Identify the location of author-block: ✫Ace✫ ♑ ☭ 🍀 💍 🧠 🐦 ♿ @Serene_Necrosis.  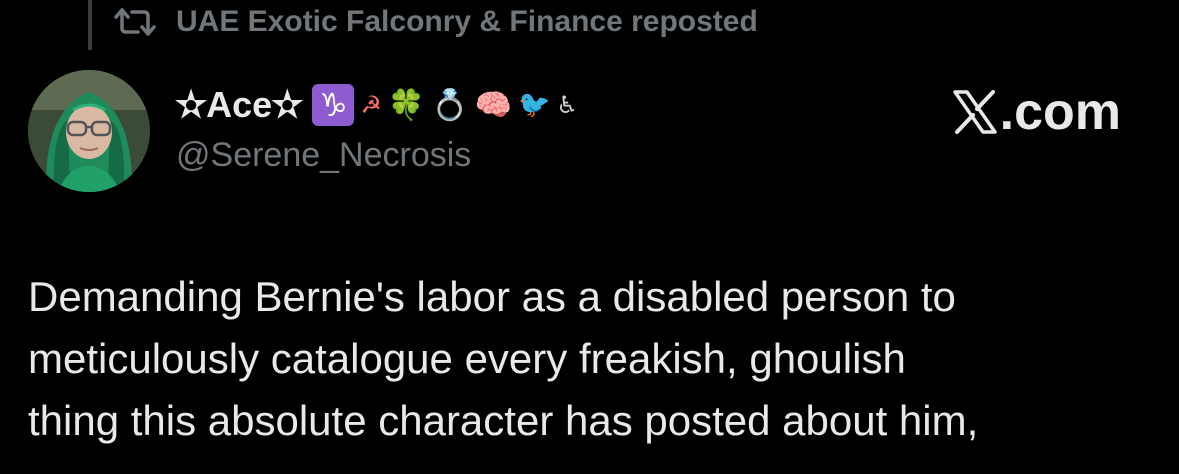
(377, 127).